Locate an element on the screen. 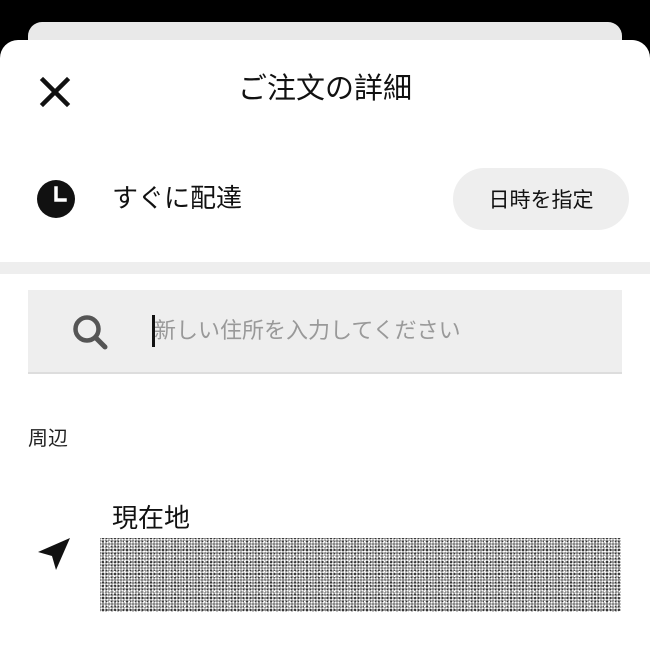  section-divider is located at coordinates (325, 268).